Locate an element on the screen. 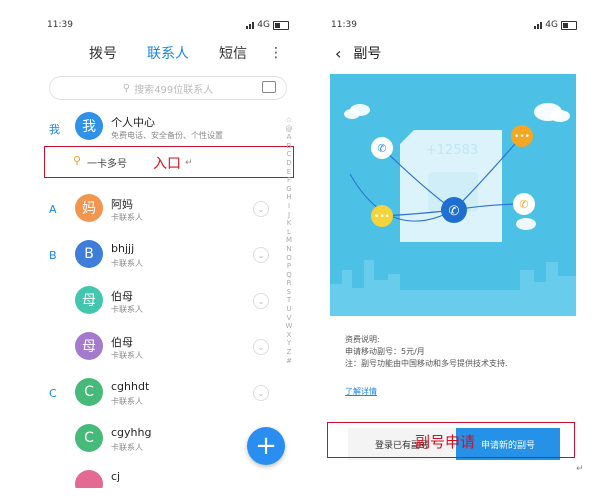 This screenshot has height=500, width=594. index-letter: B is located at coordinates (289, 146).